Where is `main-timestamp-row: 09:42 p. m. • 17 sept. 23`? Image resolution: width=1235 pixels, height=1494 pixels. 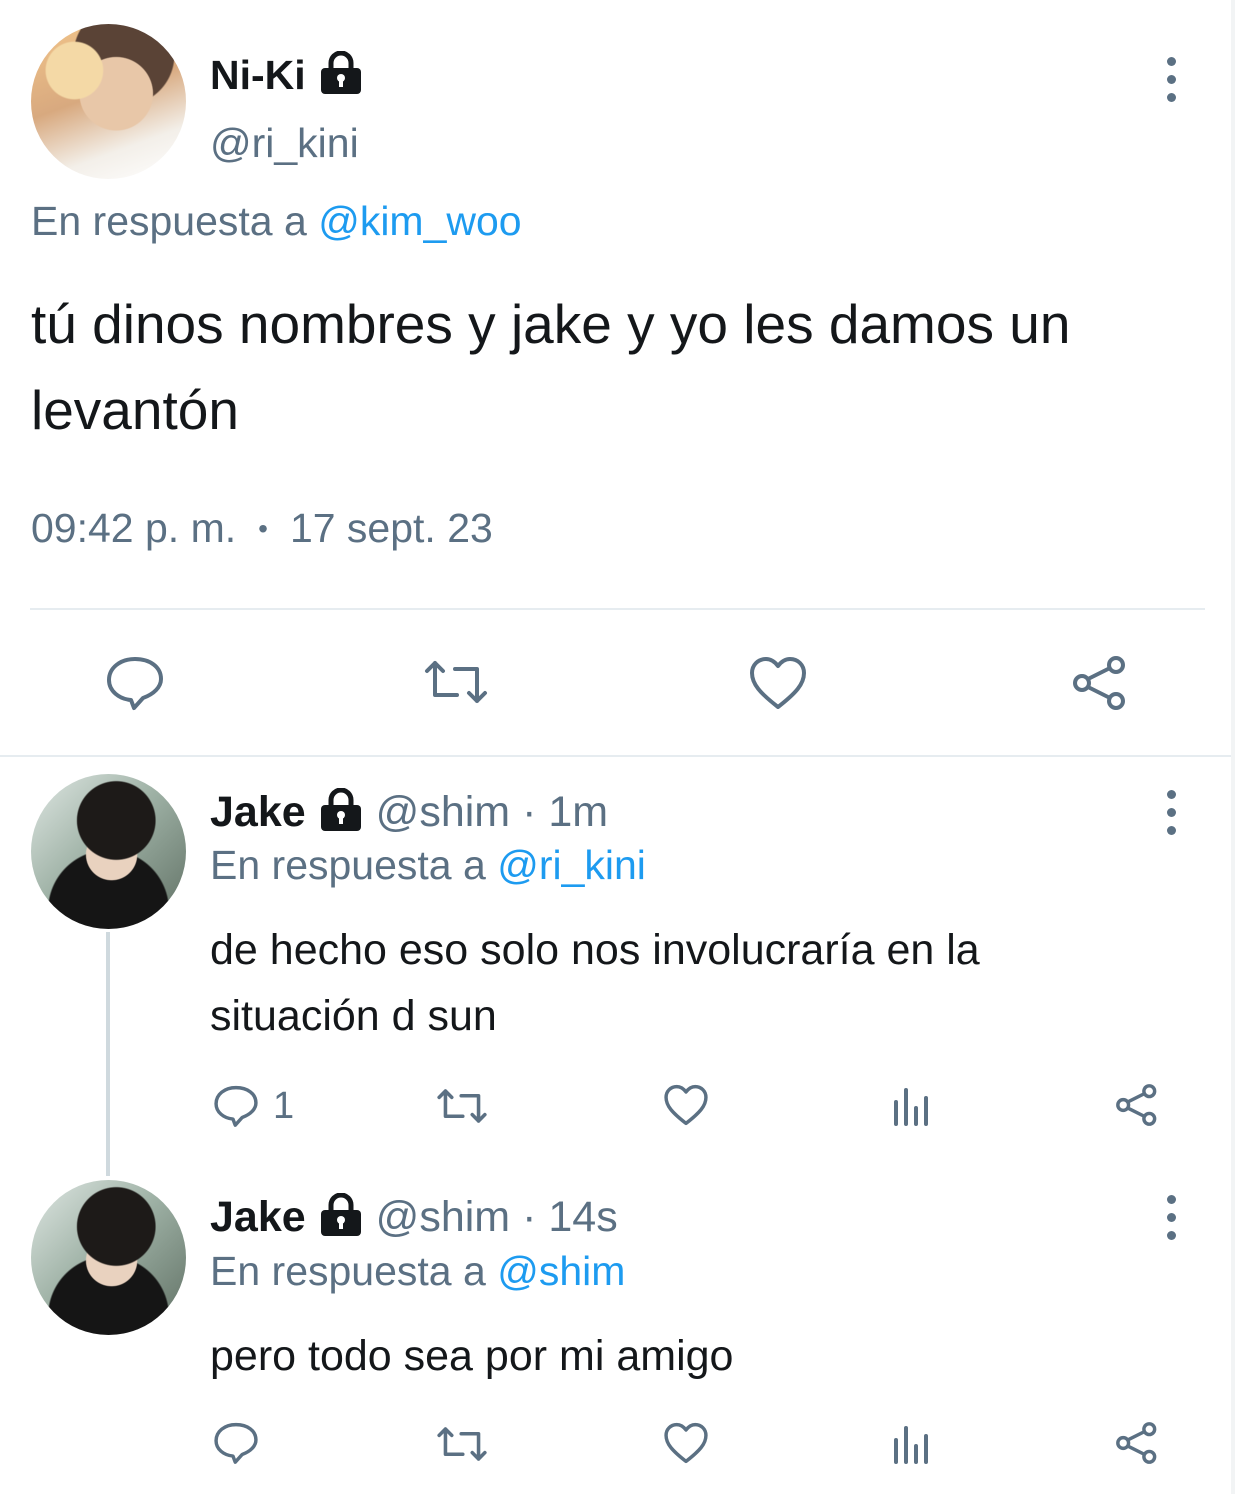 main-timestamp-row: 09:42 p. m. • 17 sept. 23 is located at coordinates (262, 529).